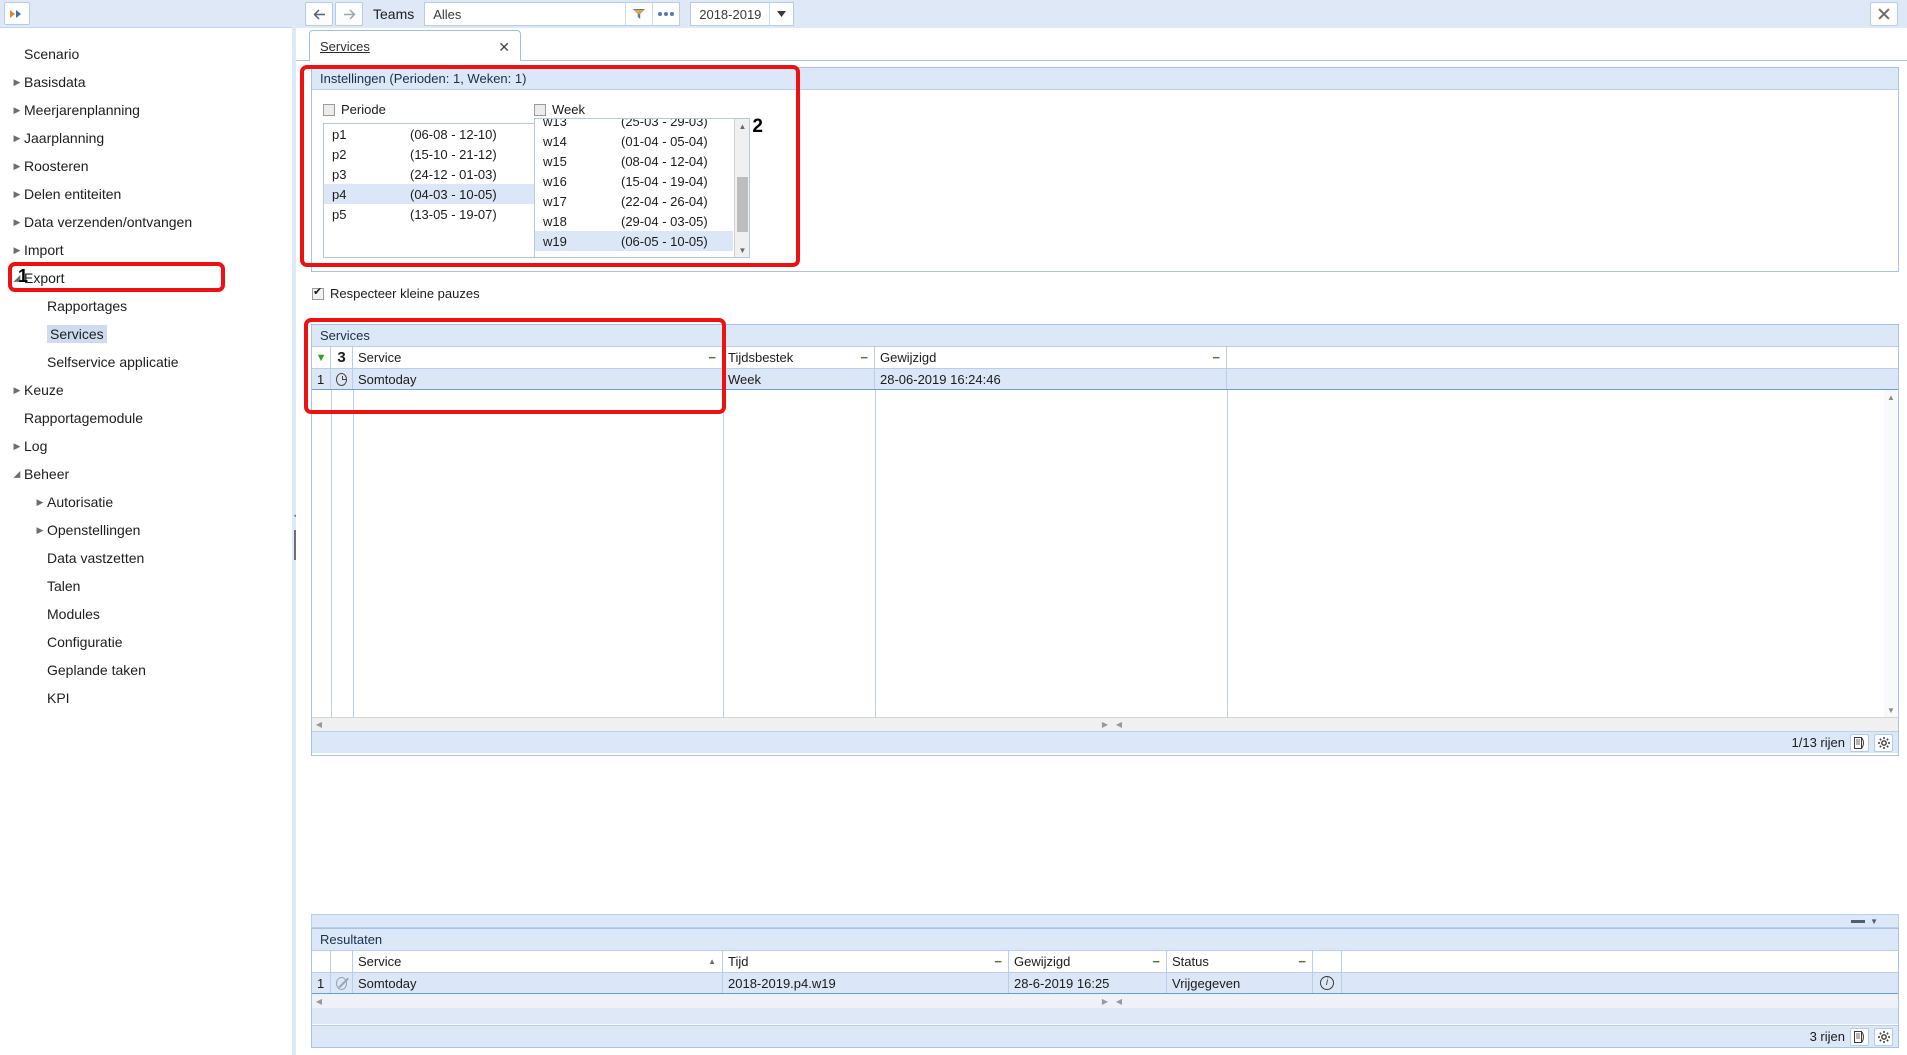 Image resolution: width=1907 pixels, height=1055 pixels. Describe the element at coordinates (431, 194) in the screenshot. I see `periode-list-item: p4 (04-03 - 10-05)` at that location.